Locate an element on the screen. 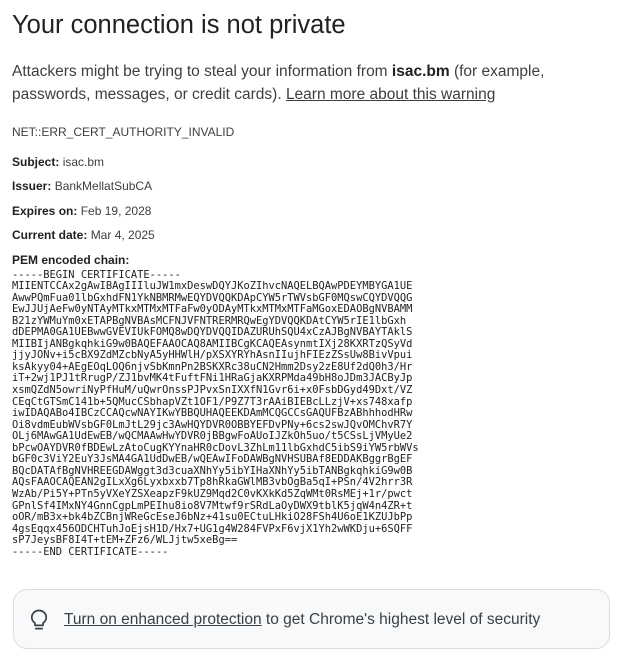 Image resolution: width=629 pixels, height=663 pixels. current-date-label: Current date: is located at coordinates (50, 235).